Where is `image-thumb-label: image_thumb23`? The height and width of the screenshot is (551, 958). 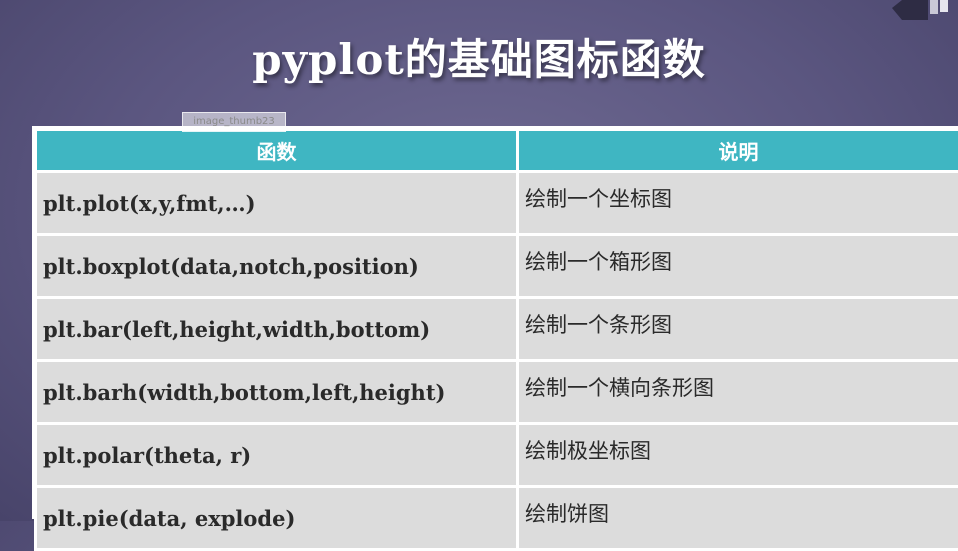
image-thumb-label: image_thumb23 is located at coordinates (234, 122).